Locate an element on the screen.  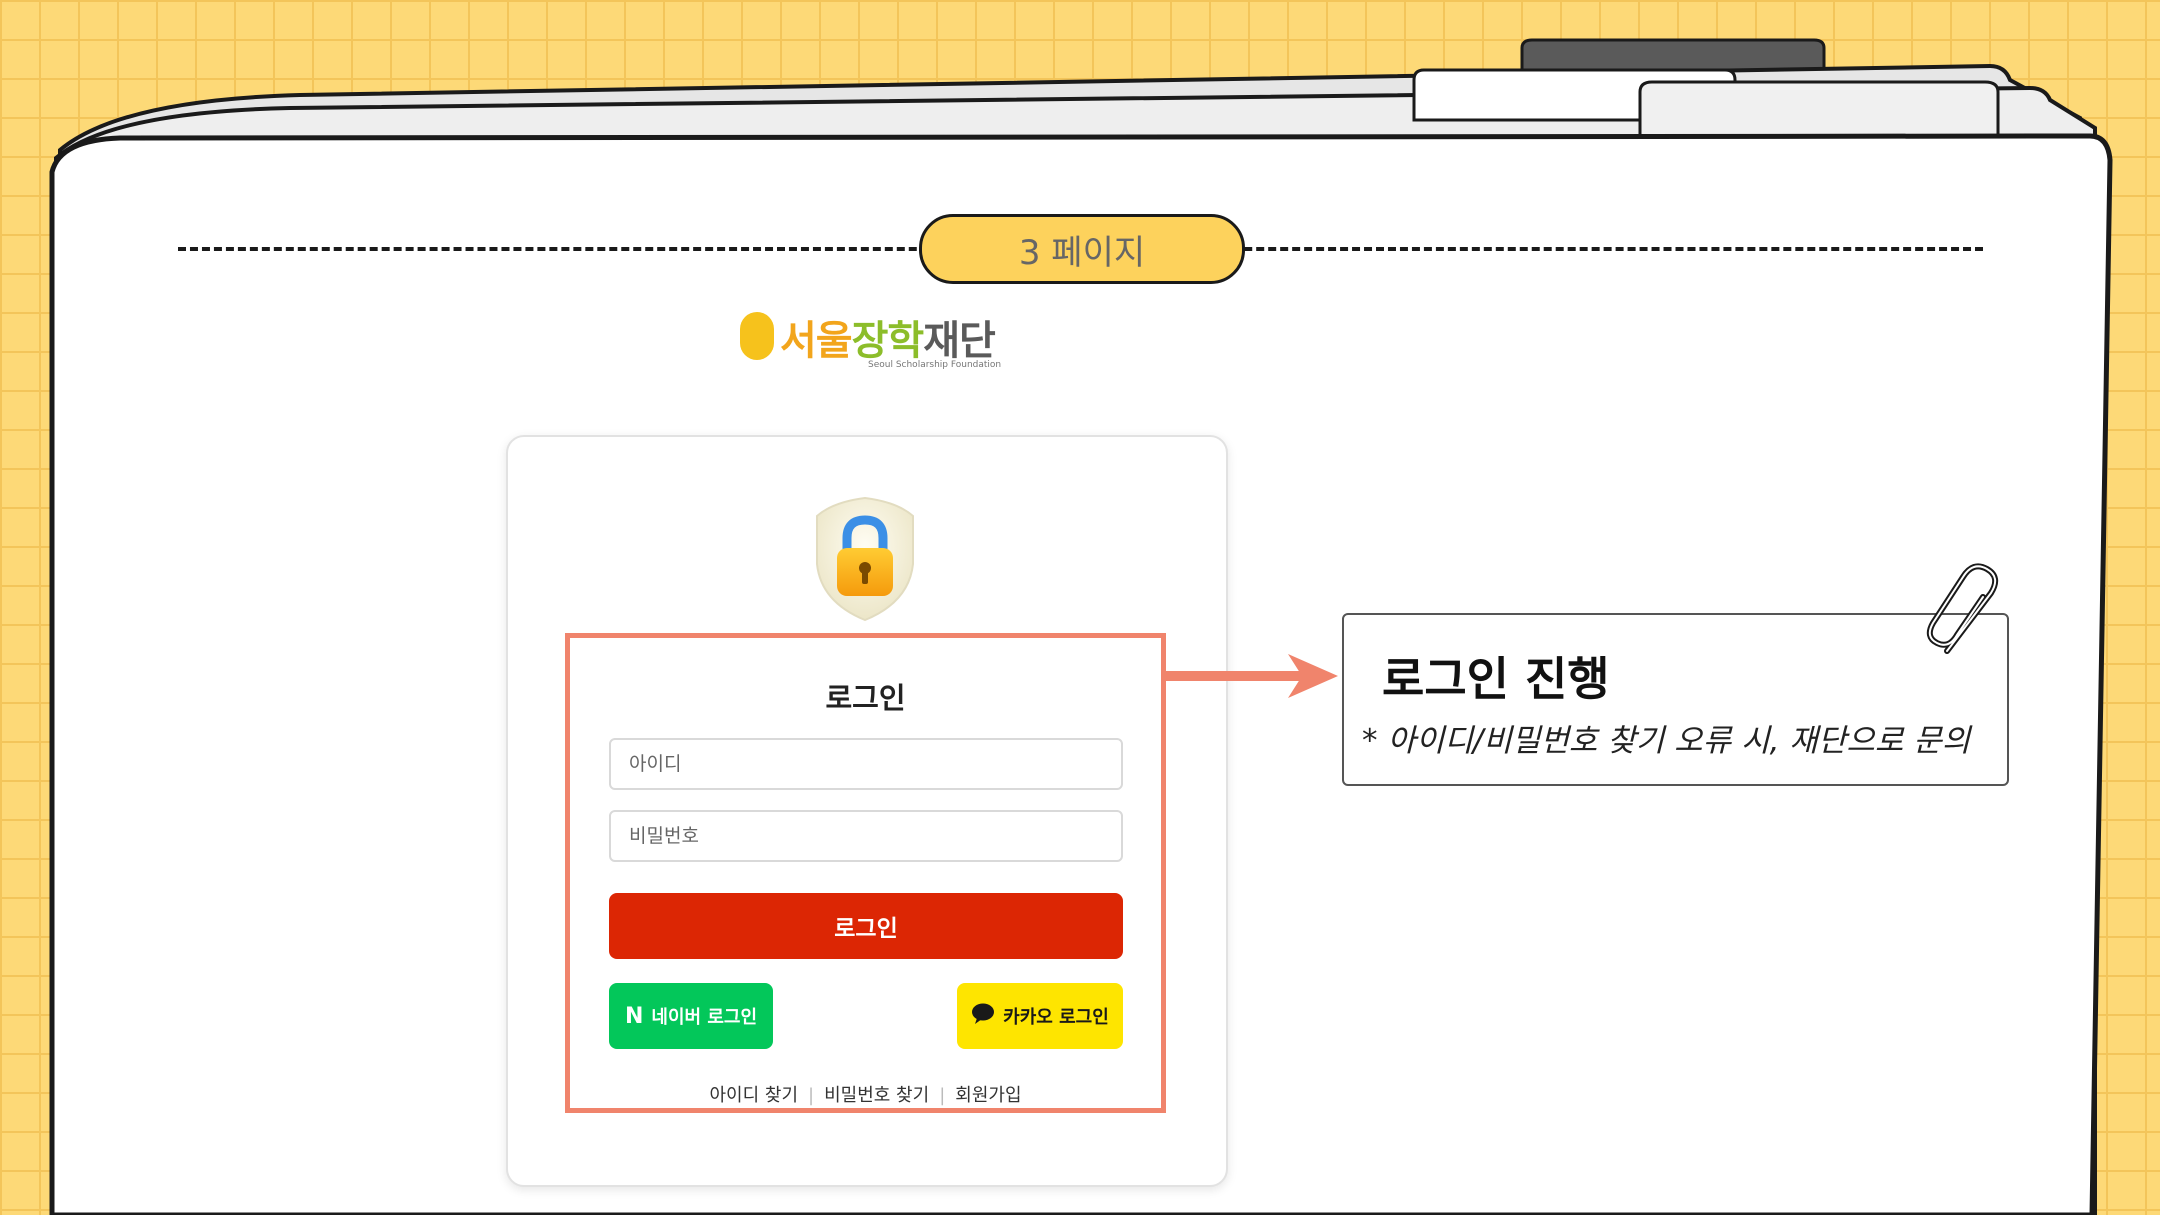
kakao-chat-icon is located at coordinates (983, 1016).